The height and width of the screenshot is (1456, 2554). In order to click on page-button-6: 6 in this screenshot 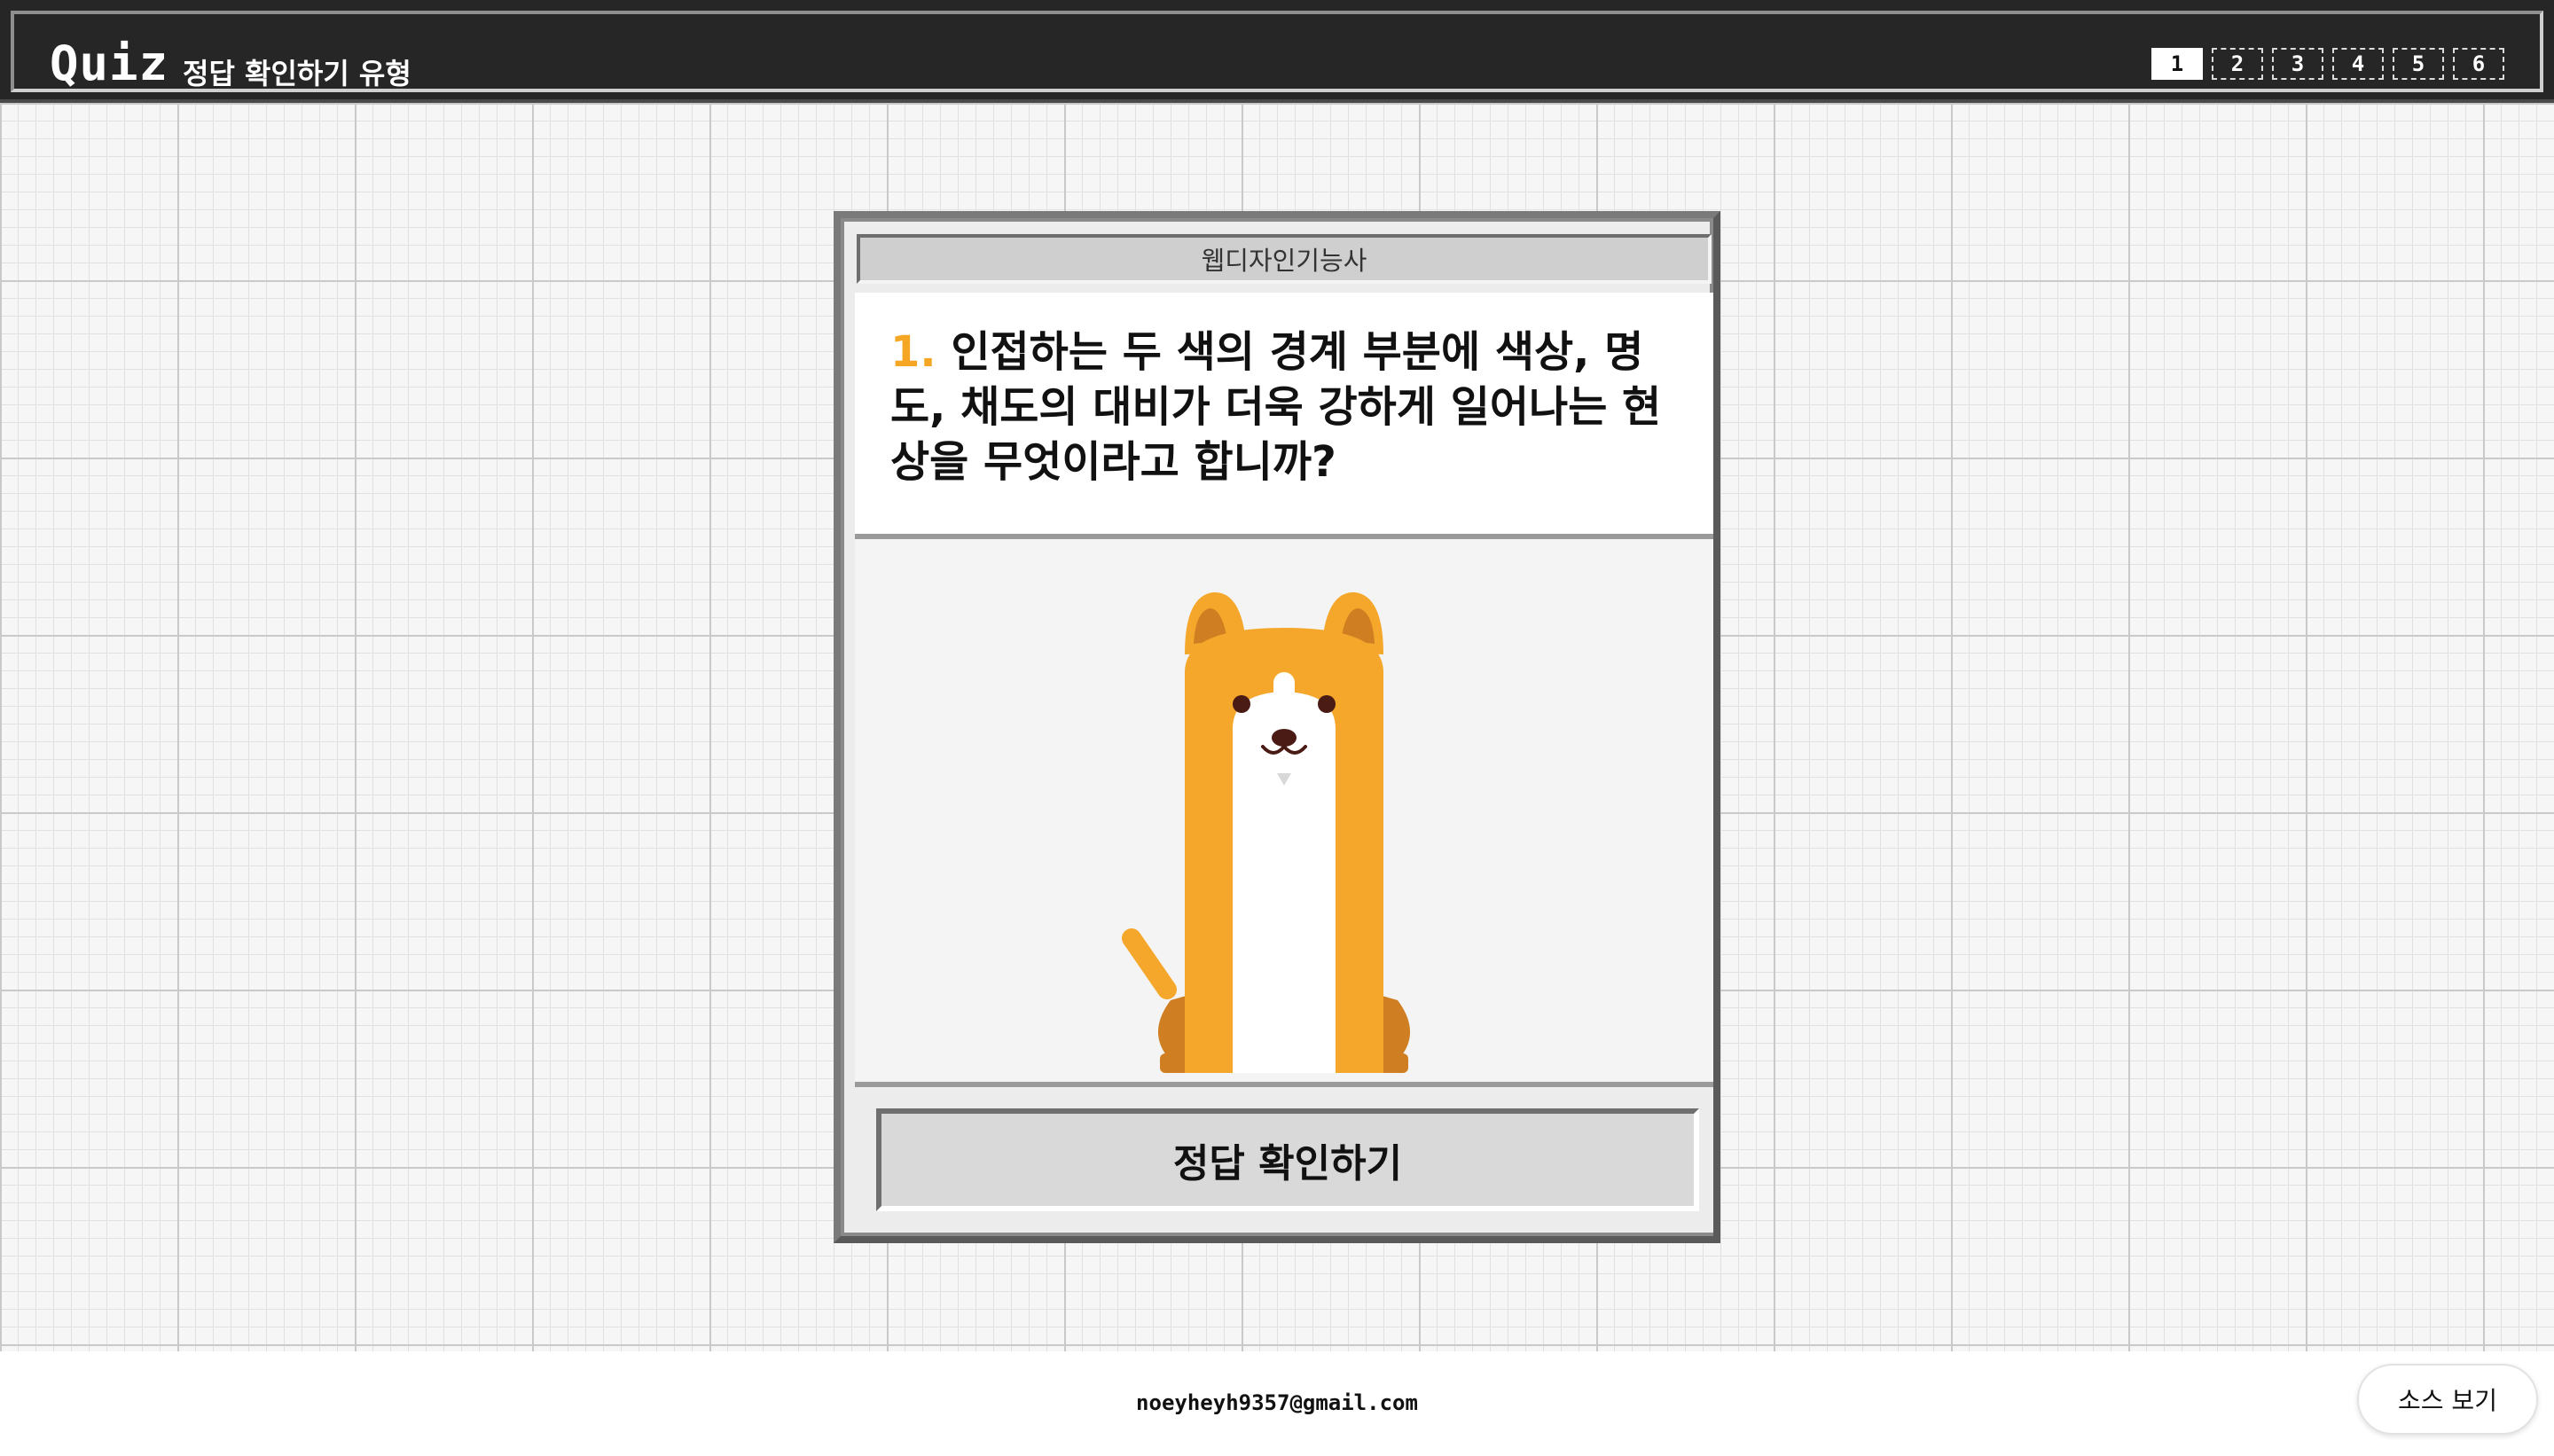, I will do `click(2478, 64)`.